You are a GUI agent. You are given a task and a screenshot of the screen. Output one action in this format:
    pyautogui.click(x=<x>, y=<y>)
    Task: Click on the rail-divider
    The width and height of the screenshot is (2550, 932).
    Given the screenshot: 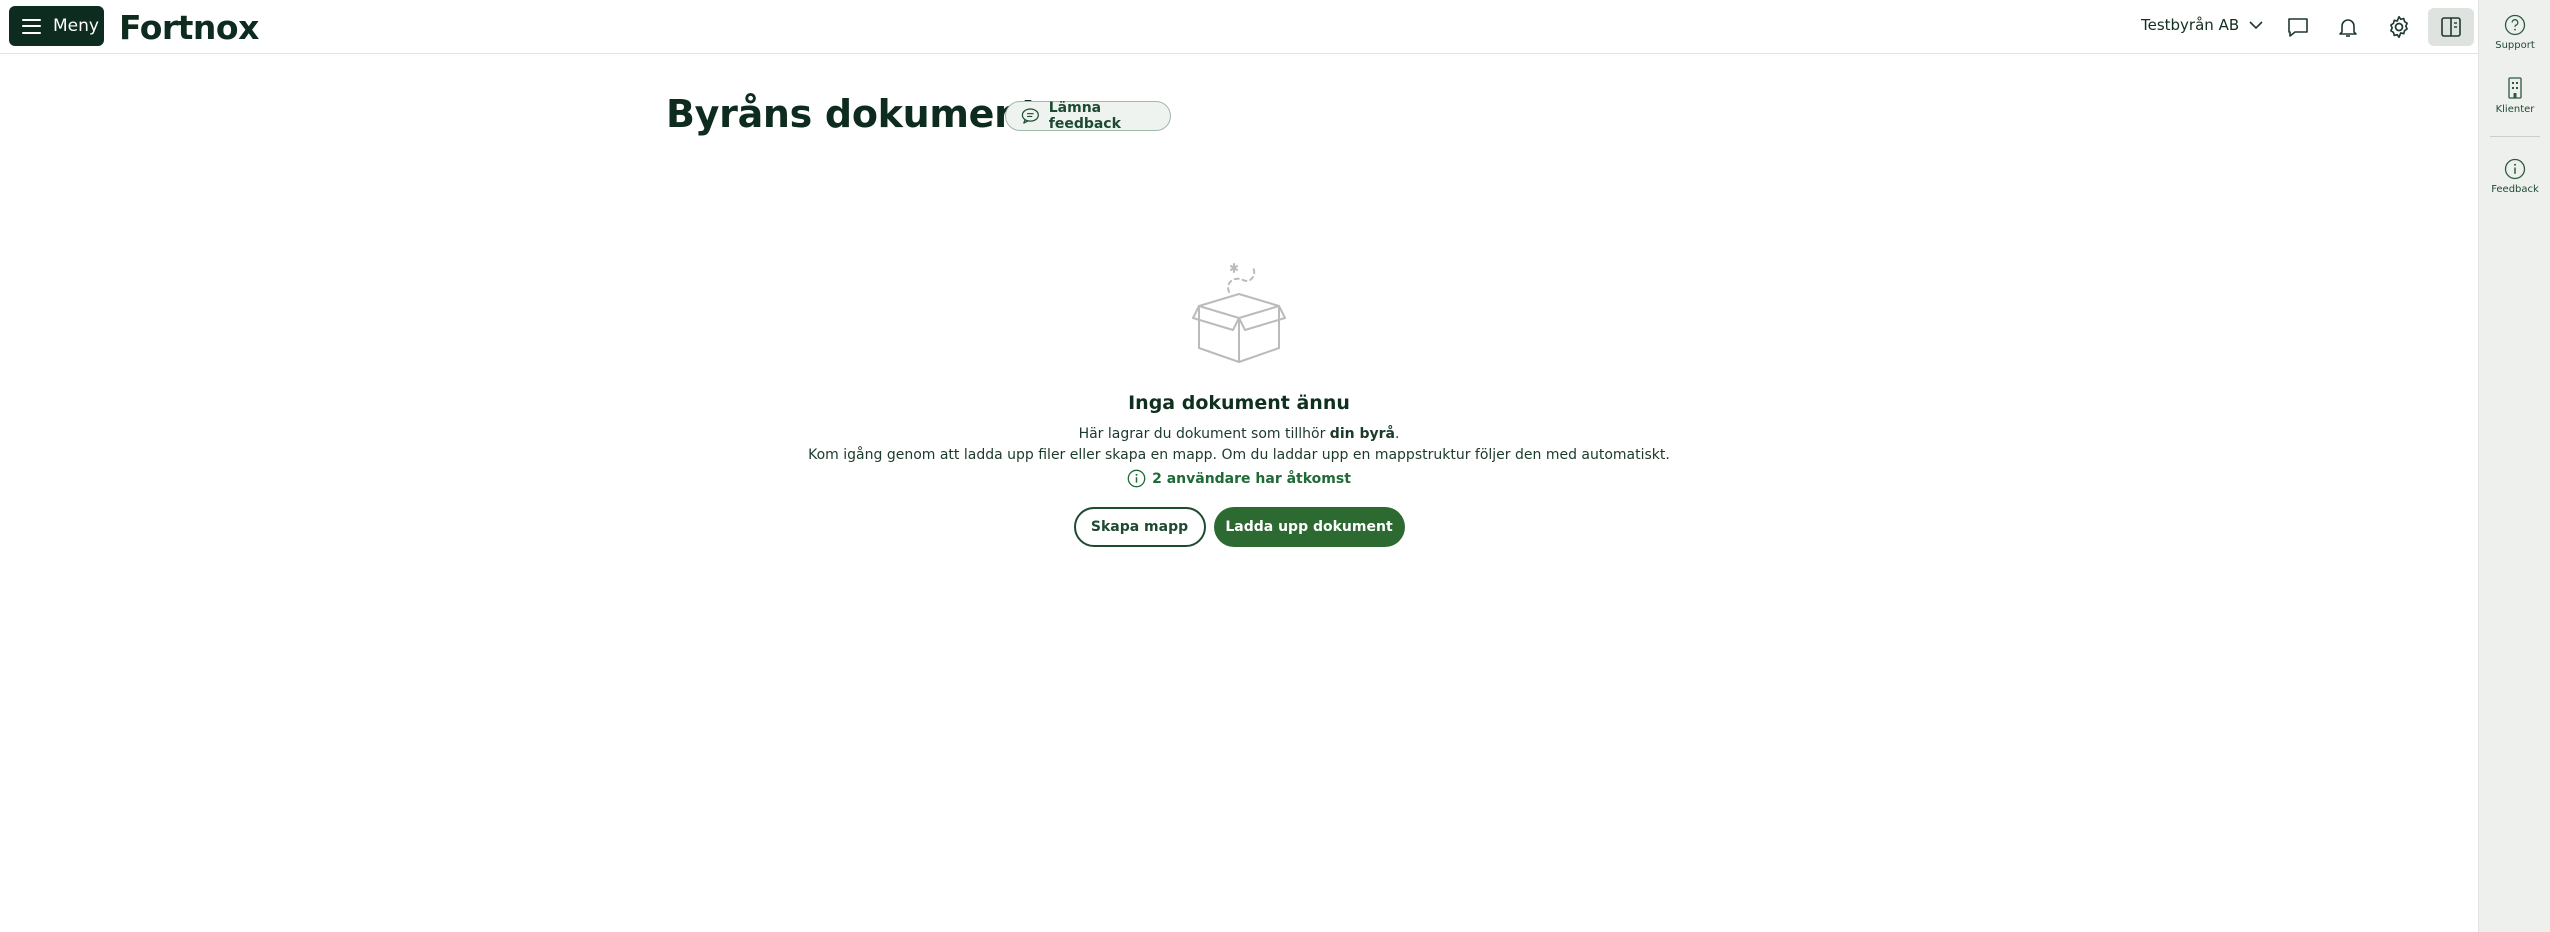 What is the action you would take?
    pyautogui.click(x=2515, y=136)
    